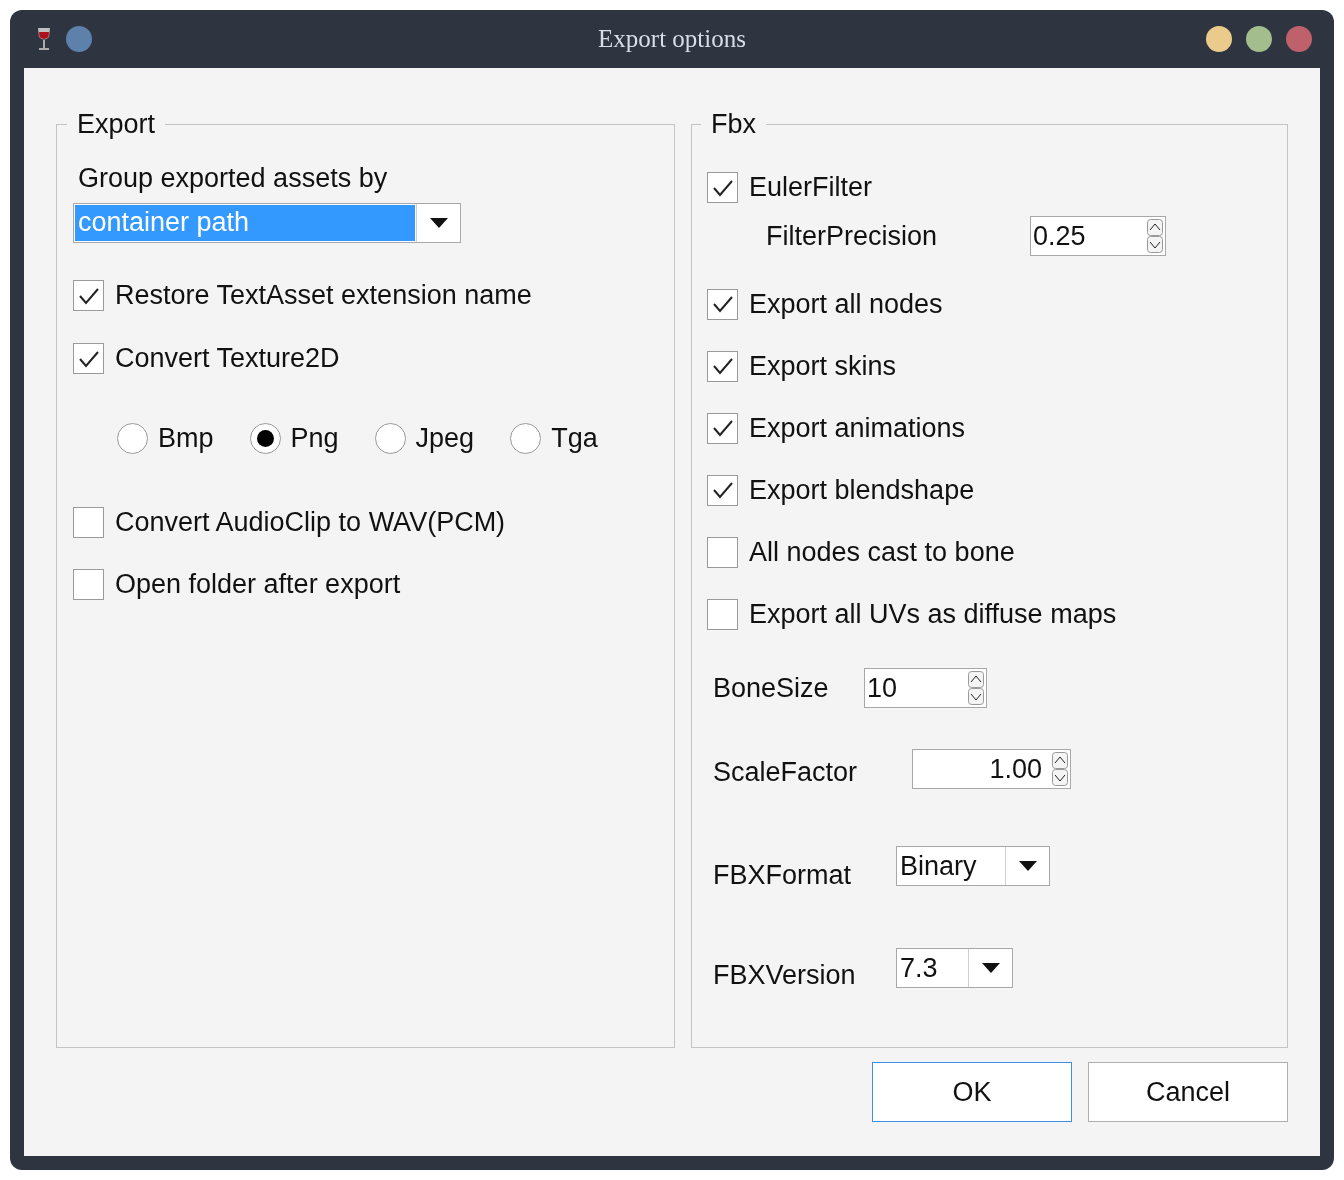 The height and width of the screenshot is (1180, 1344). Describe the element at coordinates (972, 1092) in the screenshot. I see `dialog-button: OK` at that location.